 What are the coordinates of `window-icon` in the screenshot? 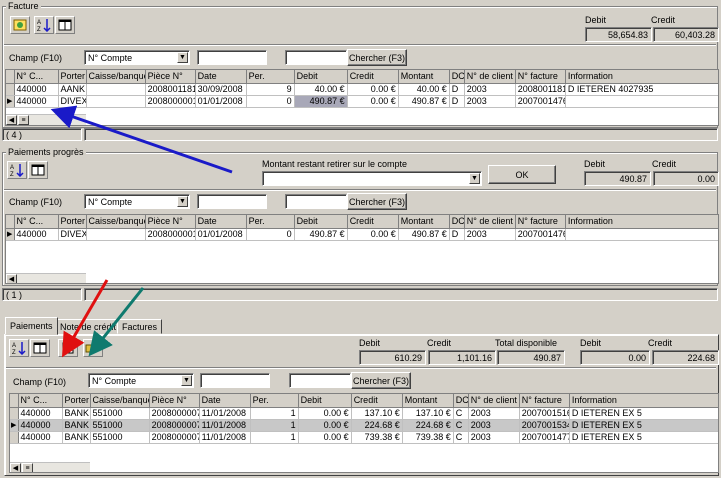 It's located at (38, 170).